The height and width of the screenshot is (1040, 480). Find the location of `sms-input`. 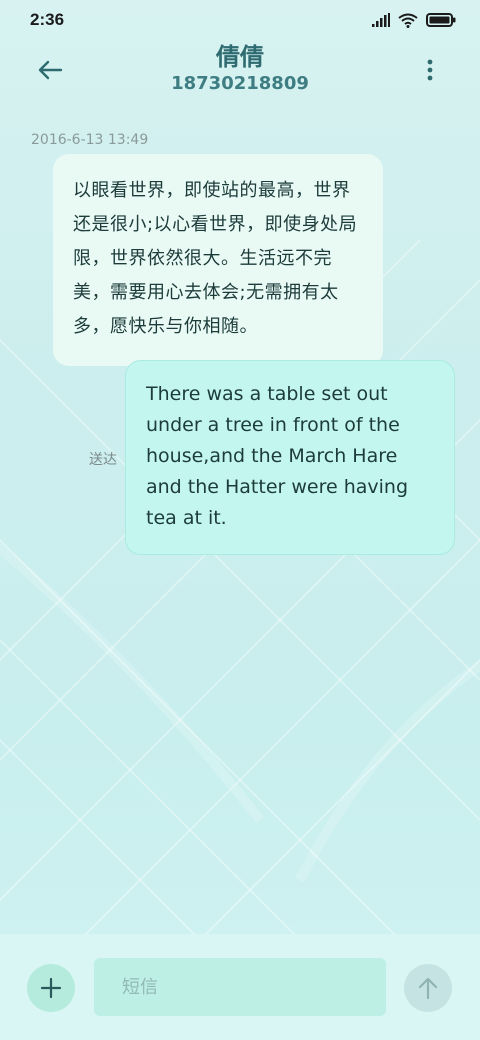

sms-input is located at coordinates (240, 987).